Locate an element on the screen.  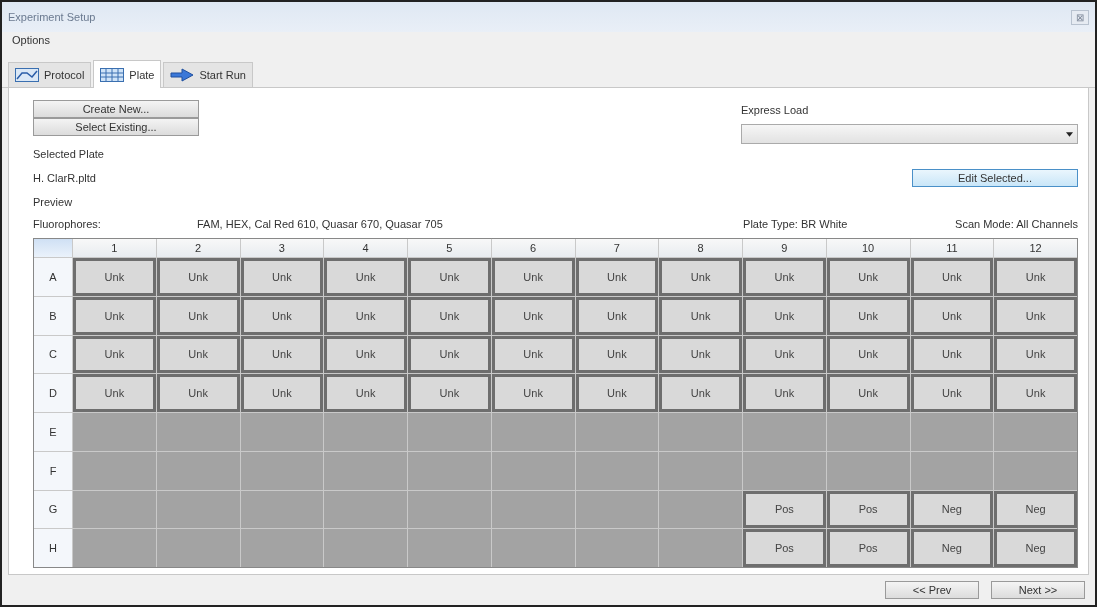
express-load-dropdown is located at coordinates (909, 134).